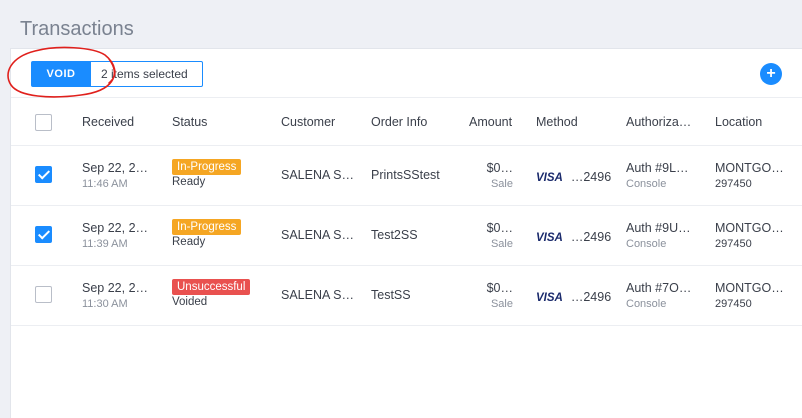  What do you see at coordinates (404, 72) in the screenshot?
I see `toolbar: VOID 2 items selected +` at bounding box center [404, 72].